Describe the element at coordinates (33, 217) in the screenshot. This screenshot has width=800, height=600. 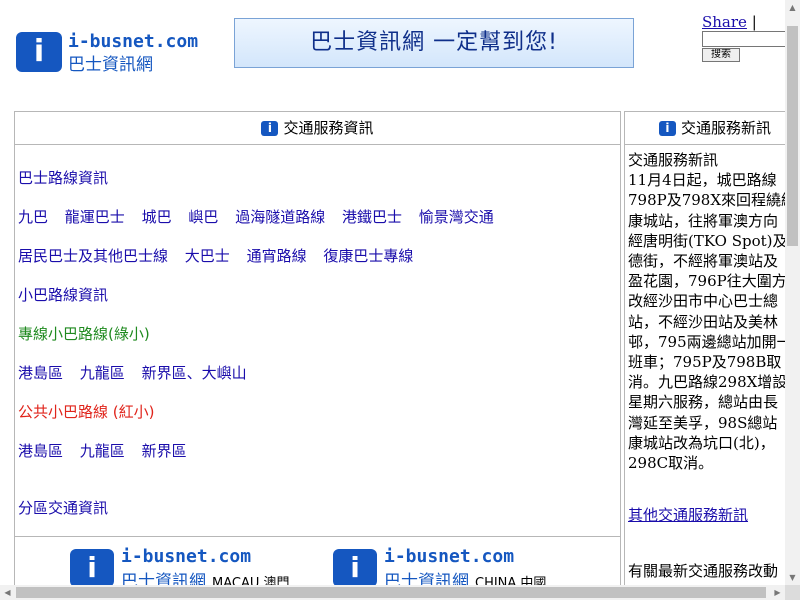
I see `link-kmb: 九巴` at that location.